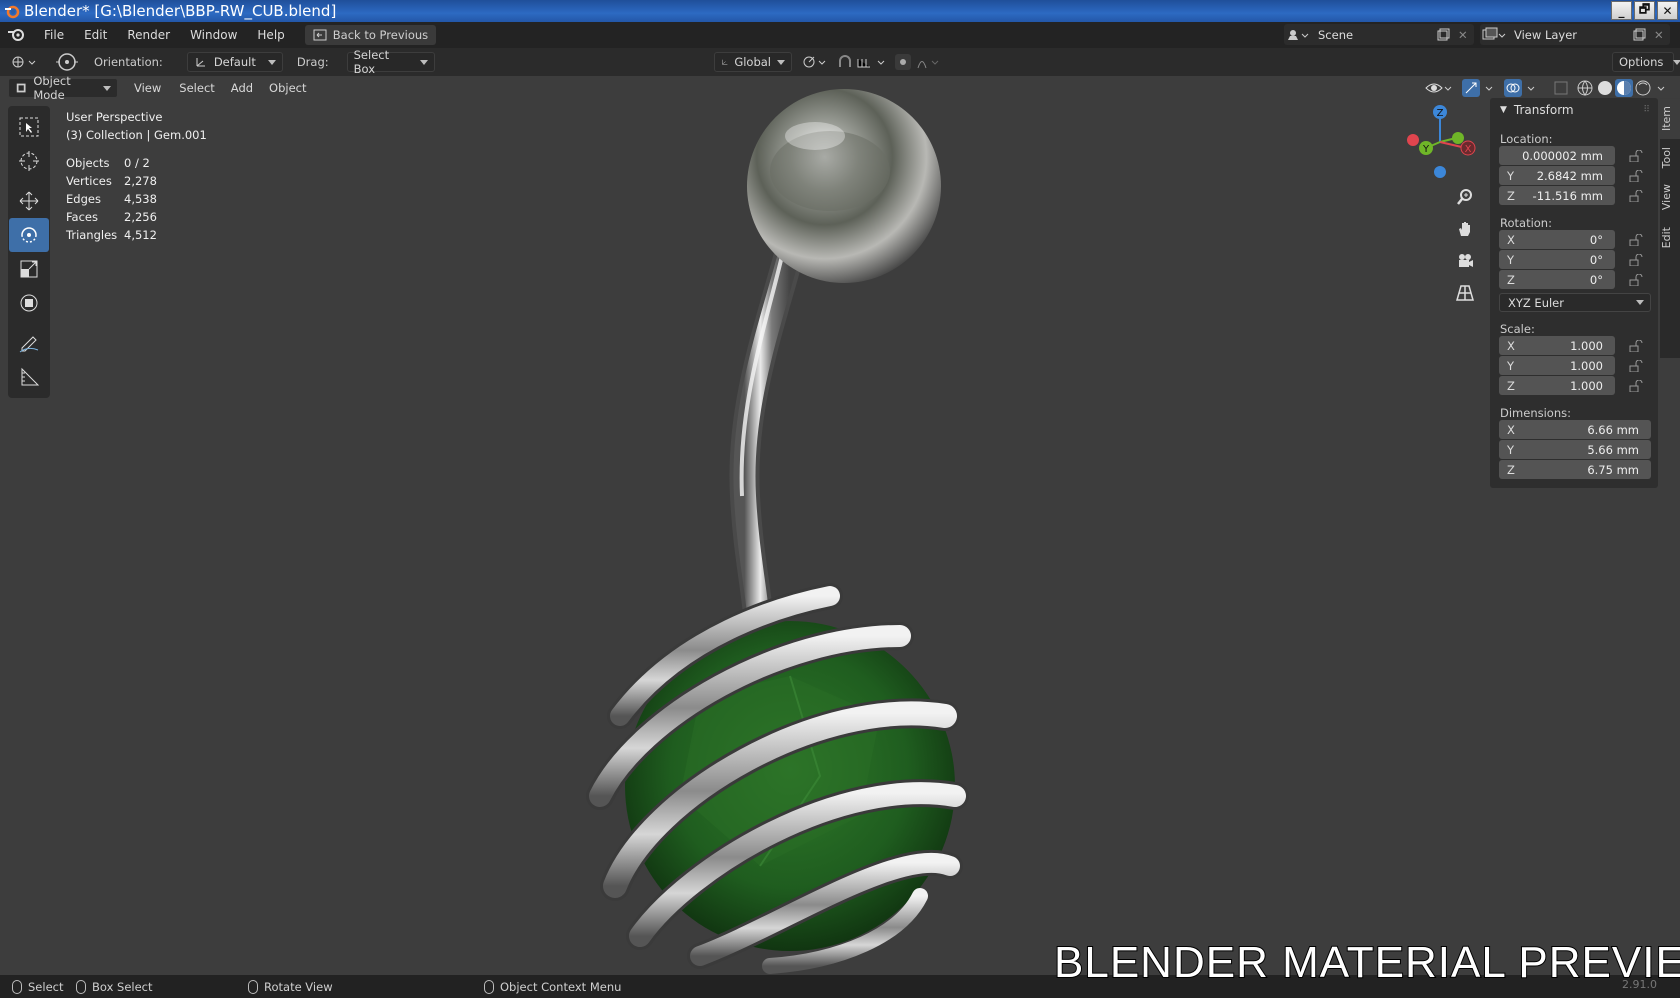 The height and width of the screenshot is (998, 1680). Describe the element at coordinates (1465, 261) in the screenshot. I see `camera-view-button` at that location.